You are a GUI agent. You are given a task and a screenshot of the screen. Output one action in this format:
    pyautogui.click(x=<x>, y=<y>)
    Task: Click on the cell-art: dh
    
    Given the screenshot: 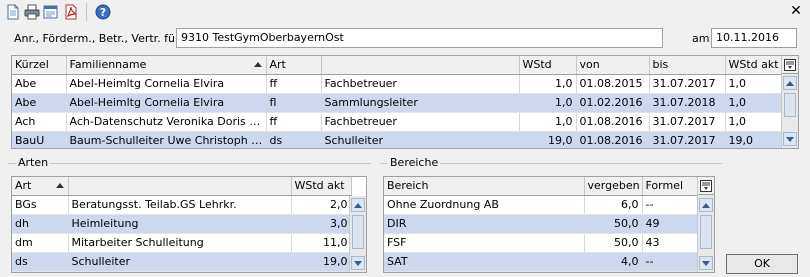 What is the action you would take?
    pyautogui.click(x=40, y=224)
    